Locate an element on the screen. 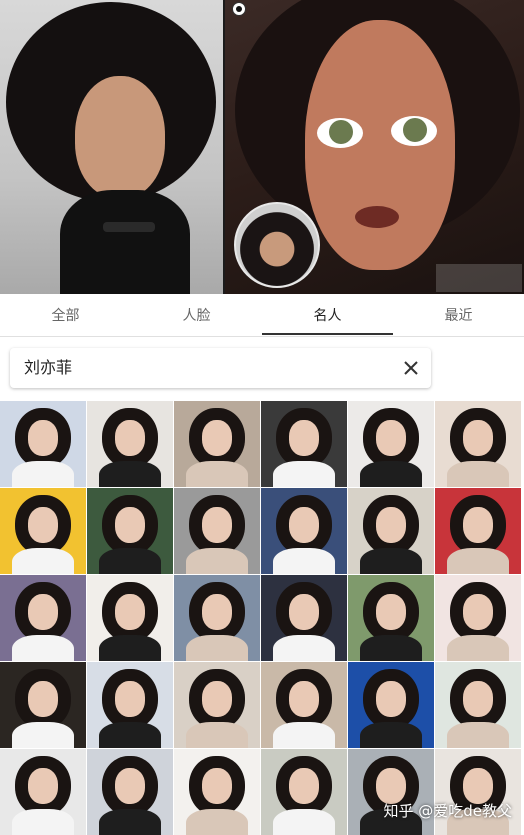 The image size is (524, 835). app-logo-icon is located at coordinates (239, 9).